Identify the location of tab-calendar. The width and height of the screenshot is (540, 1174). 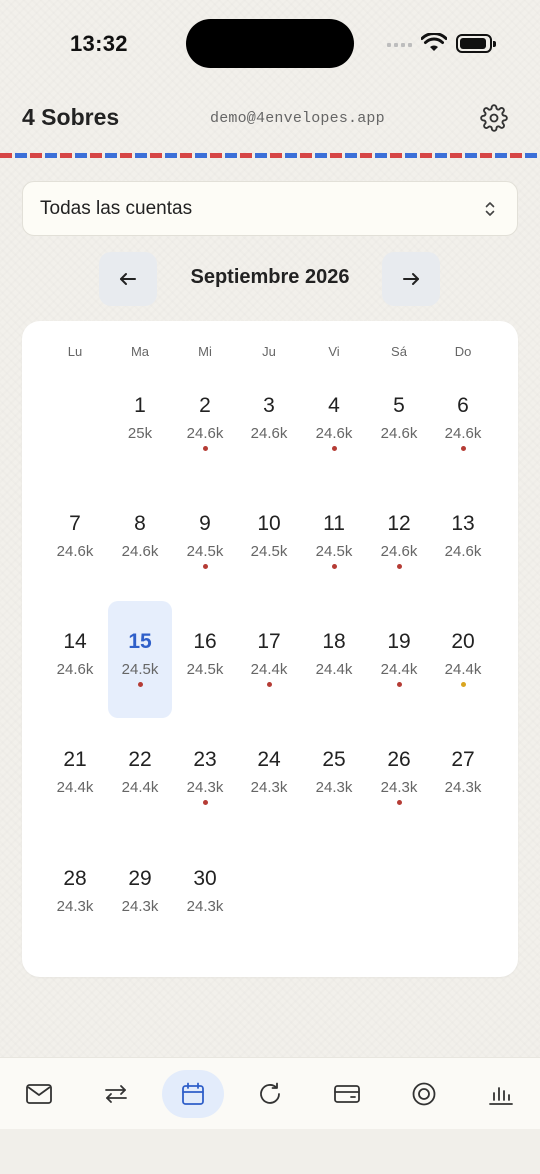
(193, 1094).